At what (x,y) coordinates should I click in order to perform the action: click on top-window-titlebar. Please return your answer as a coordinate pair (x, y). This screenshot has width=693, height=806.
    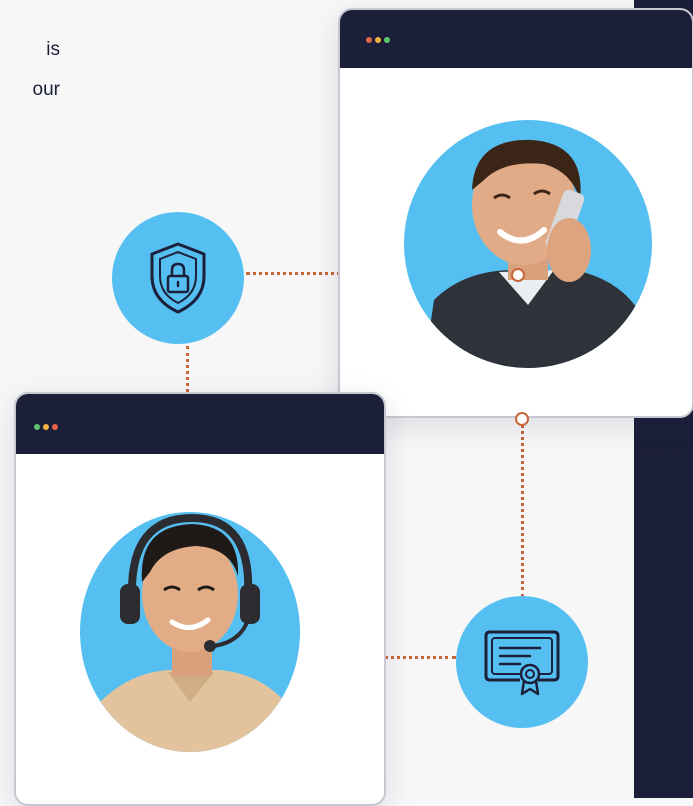
    Looking at the image, I should click on (516, 39).